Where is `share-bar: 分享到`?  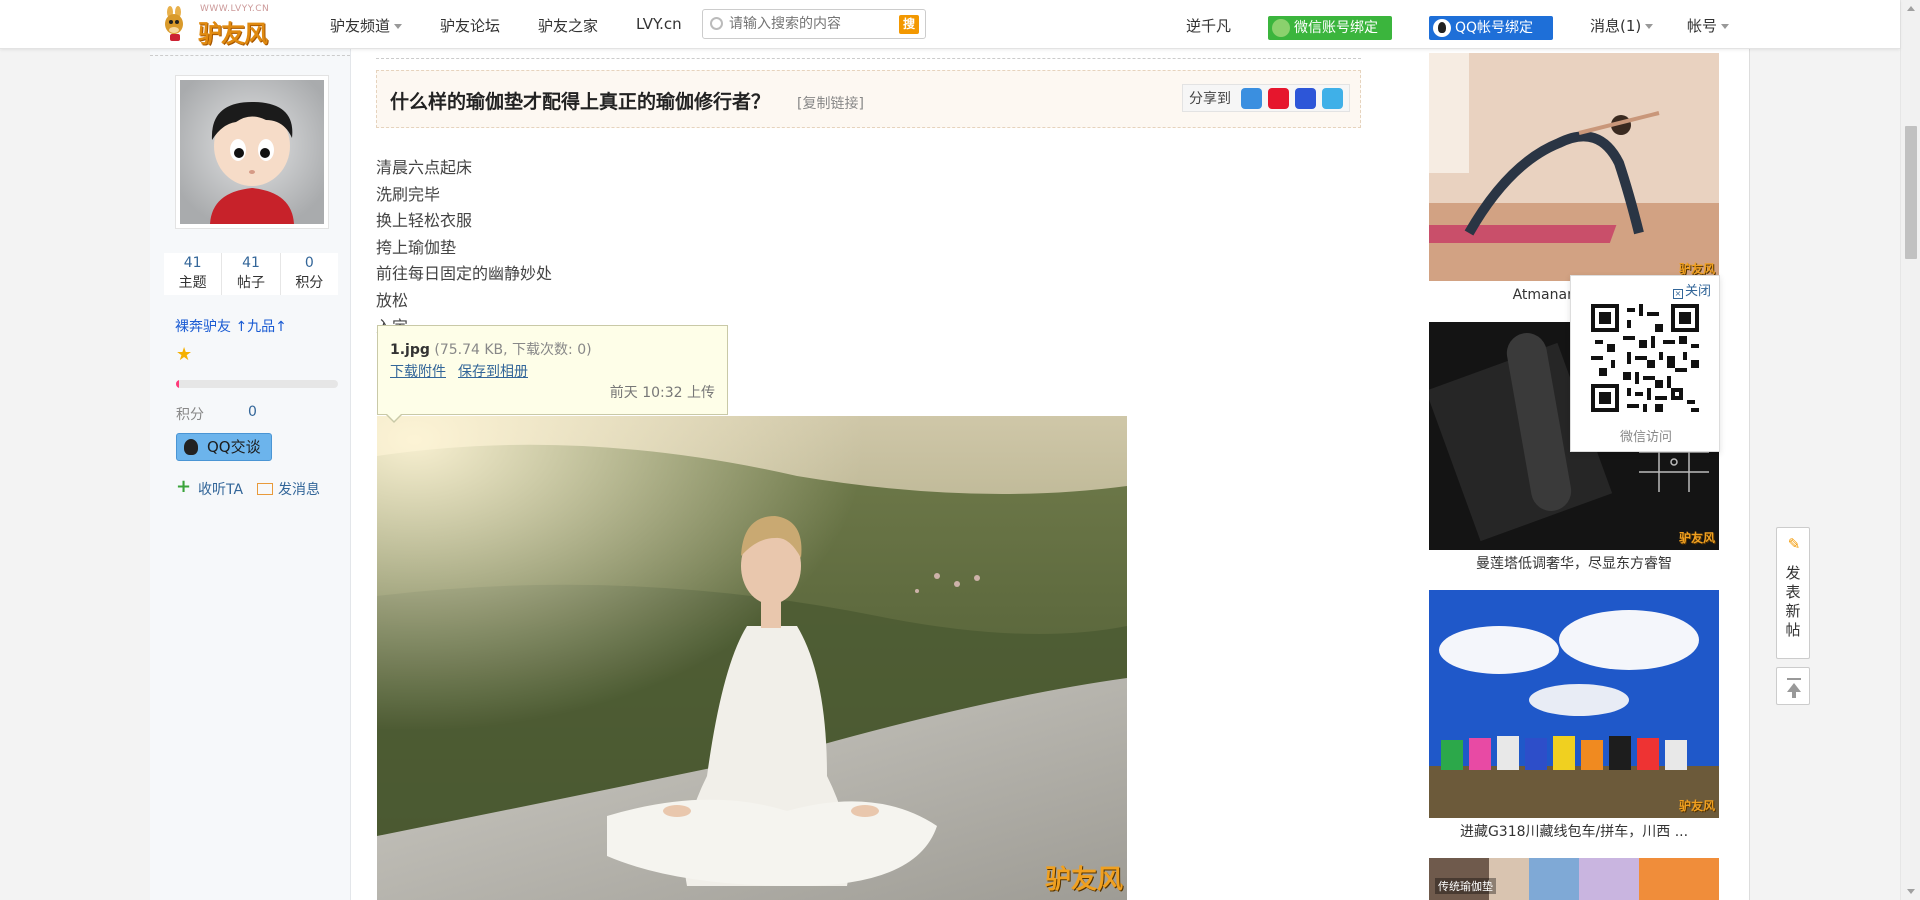 share-bar: 分享到 is located at coordinates (1266, 98).